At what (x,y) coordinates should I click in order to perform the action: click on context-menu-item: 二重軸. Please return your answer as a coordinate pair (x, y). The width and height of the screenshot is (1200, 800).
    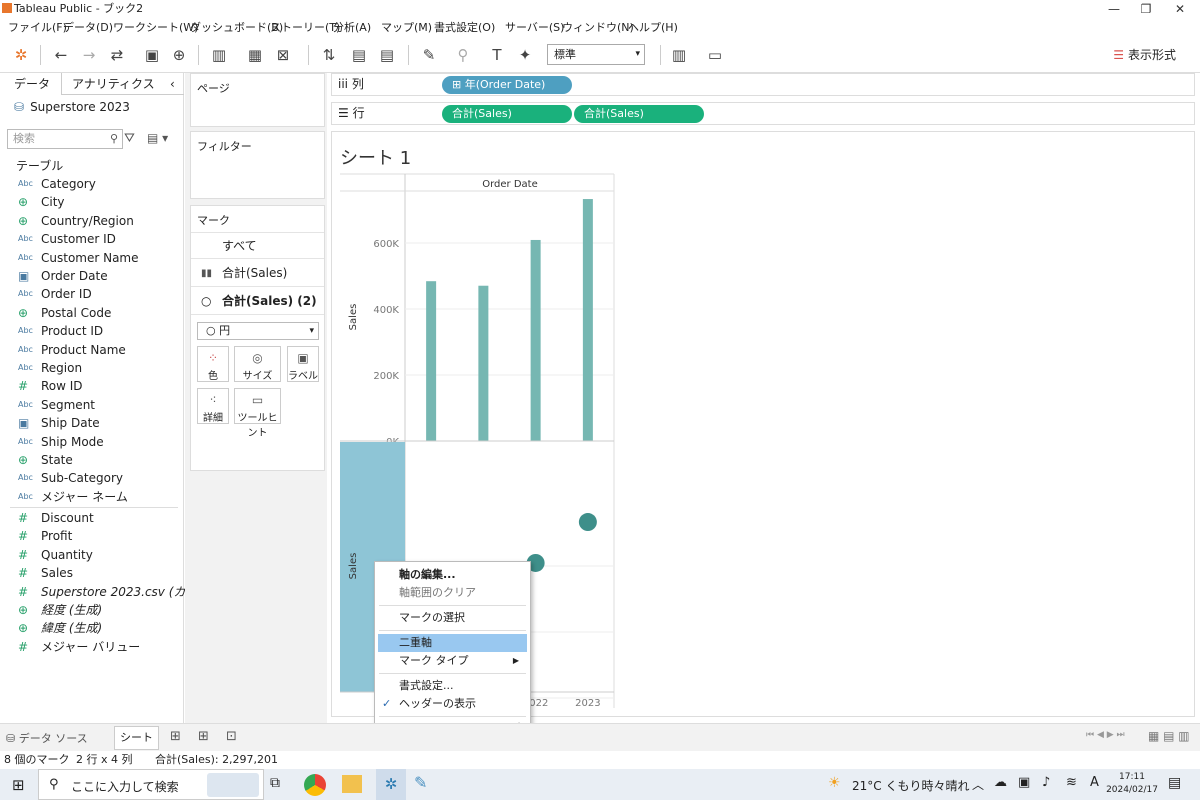
    Looking at the image, I should click on (452, 643).